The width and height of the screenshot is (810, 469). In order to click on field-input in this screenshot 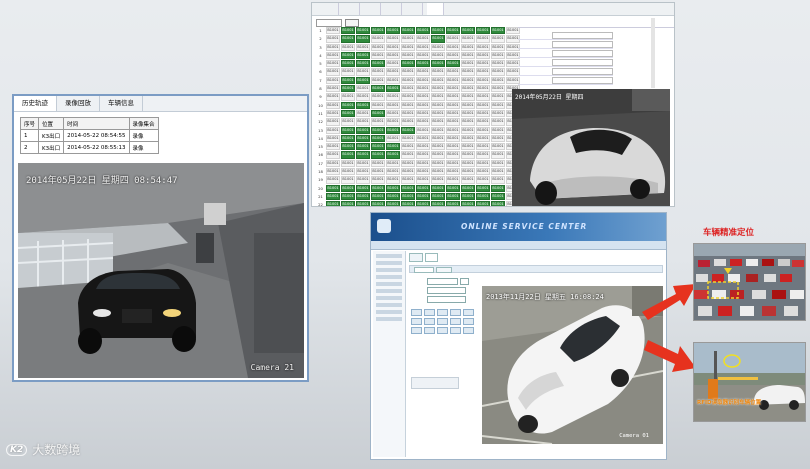, I will do `click(446, 290)`.